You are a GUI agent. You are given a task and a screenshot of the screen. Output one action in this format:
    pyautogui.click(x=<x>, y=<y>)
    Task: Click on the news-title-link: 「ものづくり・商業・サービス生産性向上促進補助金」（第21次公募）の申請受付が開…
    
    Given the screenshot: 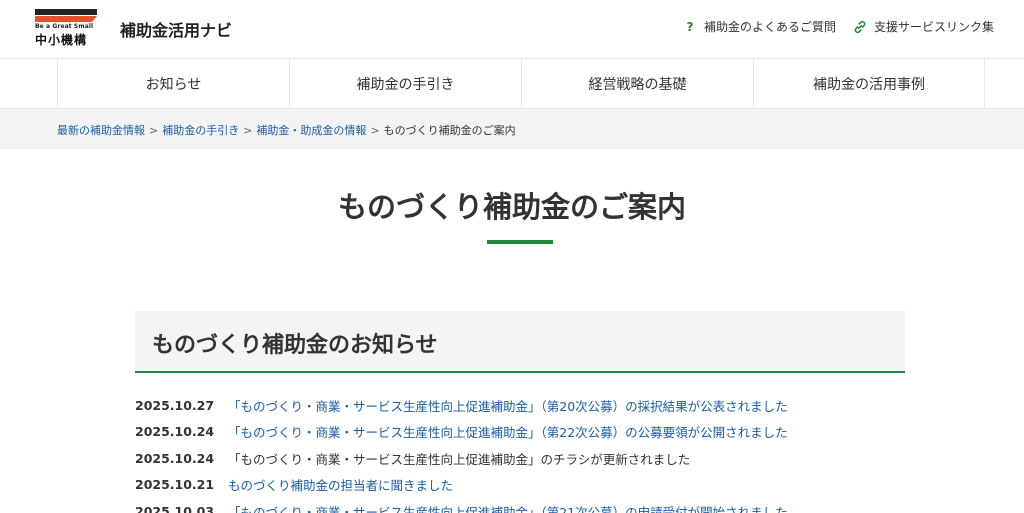 What is the action you would take?
    pyautogui.click(x=508, y=507)
    